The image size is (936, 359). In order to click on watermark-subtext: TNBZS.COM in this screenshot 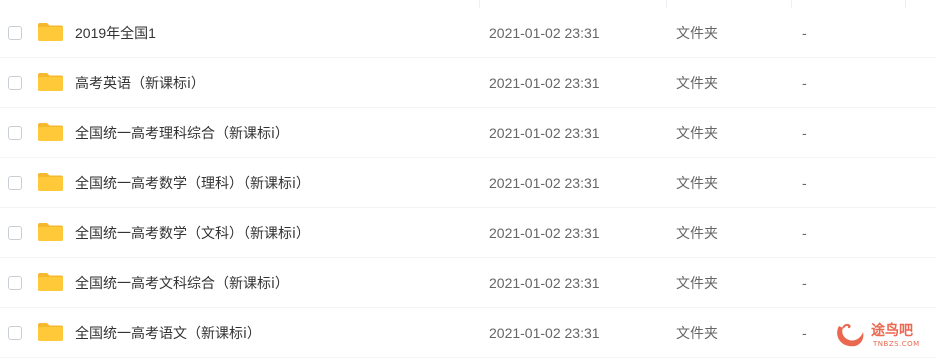, I will do `click(896, 344)`.